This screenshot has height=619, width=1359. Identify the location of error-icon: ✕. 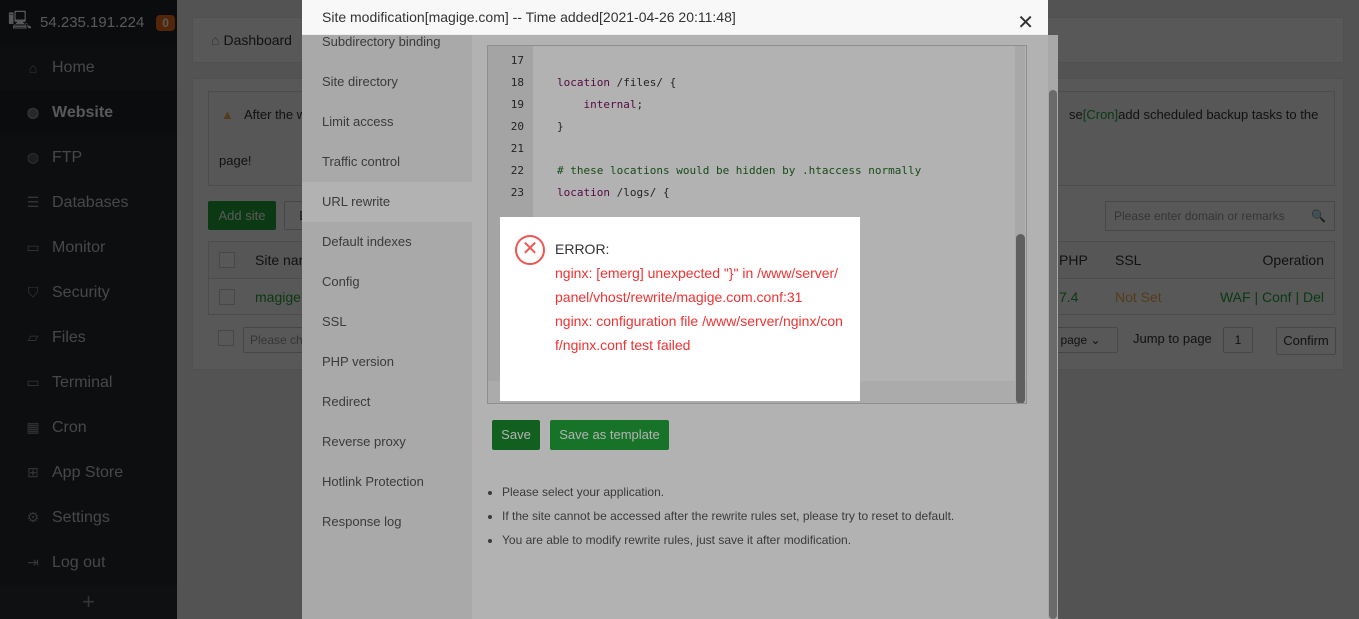
(530, 250).